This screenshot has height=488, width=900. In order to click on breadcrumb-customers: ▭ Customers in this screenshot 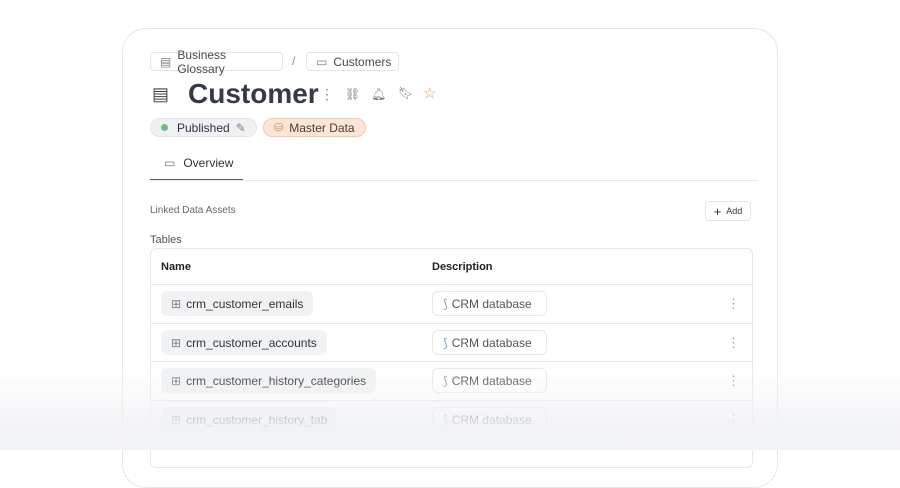, I will do `click(352, 61)`.